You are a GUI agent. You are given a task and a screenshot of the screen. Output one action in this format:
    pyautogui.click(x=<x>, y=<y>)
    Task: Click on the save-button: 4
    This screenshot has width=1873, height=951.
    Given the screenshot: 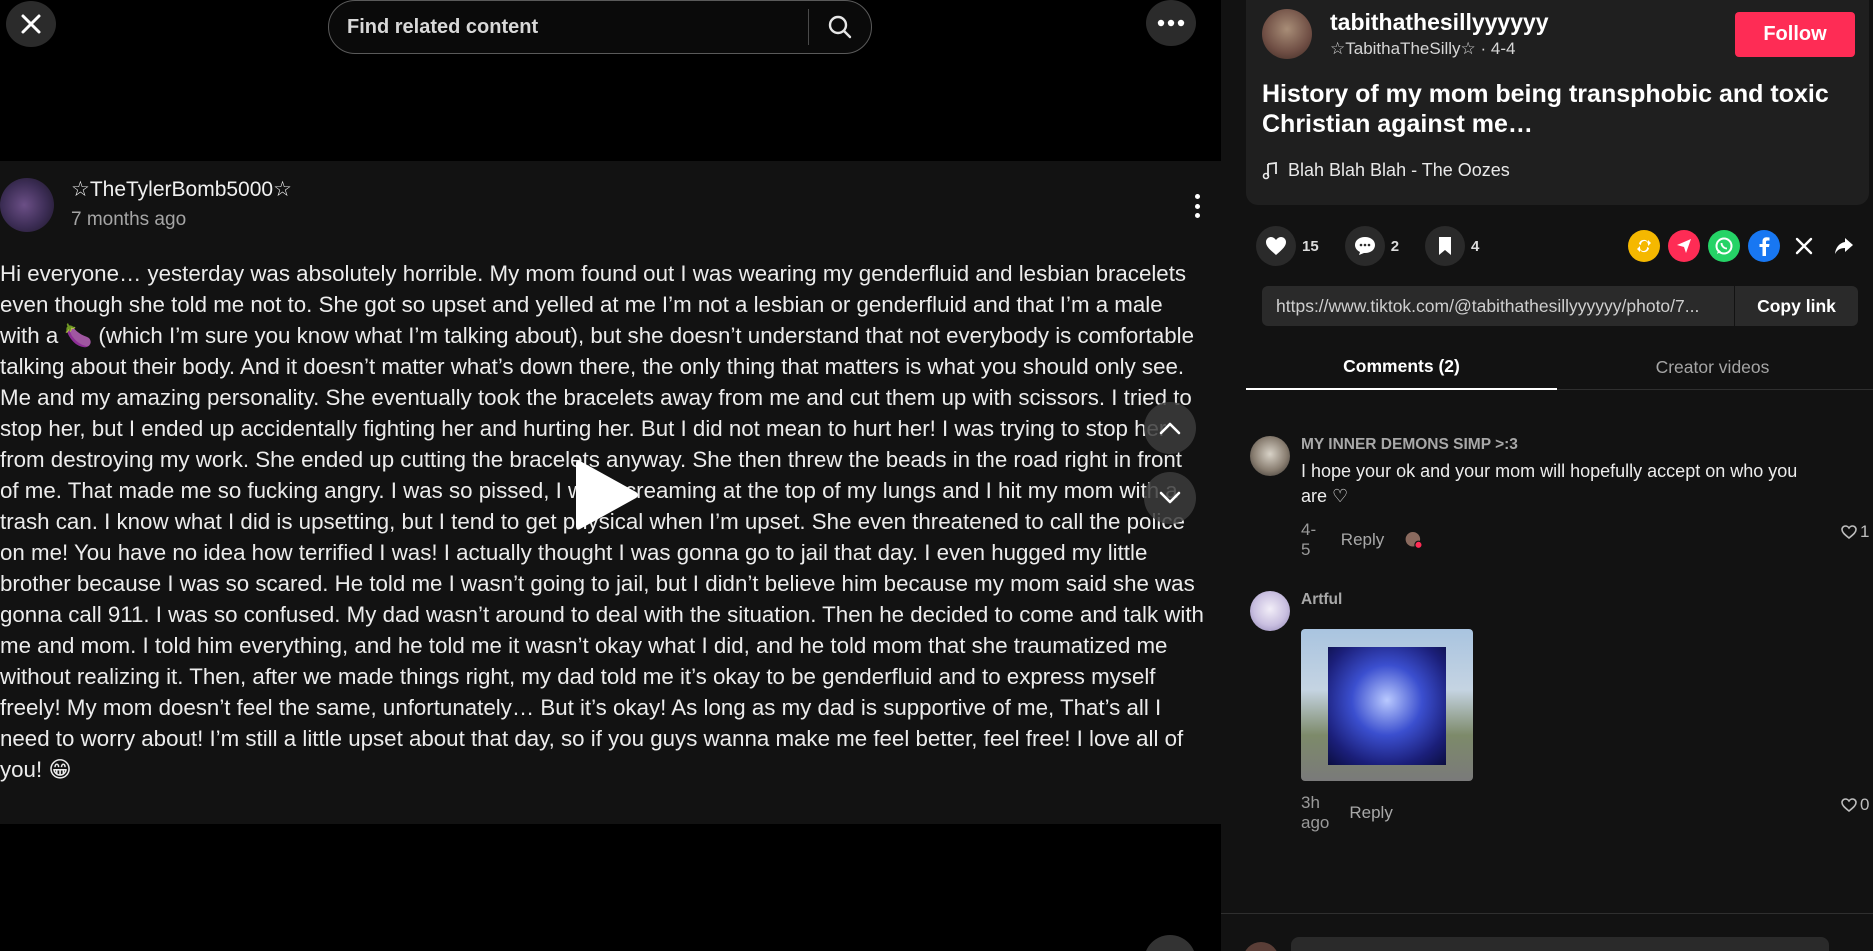 What is the action you would take?
    pyautogui.click(x=1452, y=246)
    